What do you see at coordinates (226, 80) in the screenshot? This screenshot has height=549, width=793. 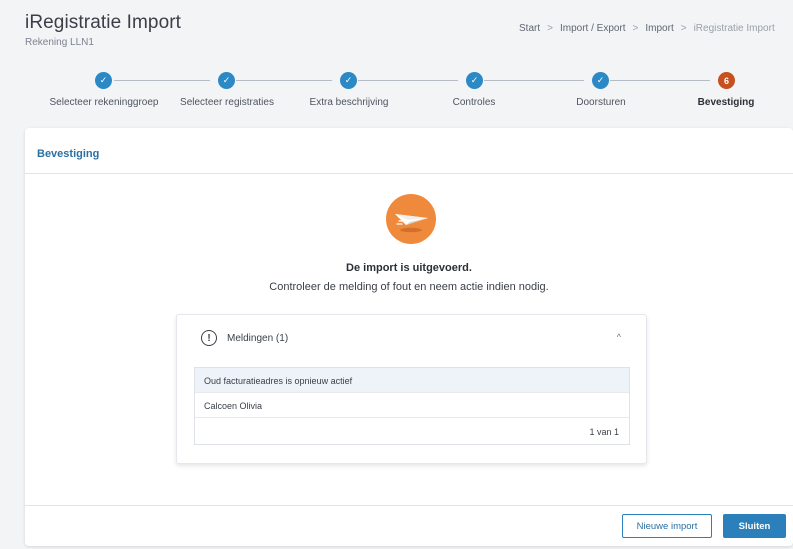 I see `step-2-check-icon: ✓` at bounding box center [226, 80].